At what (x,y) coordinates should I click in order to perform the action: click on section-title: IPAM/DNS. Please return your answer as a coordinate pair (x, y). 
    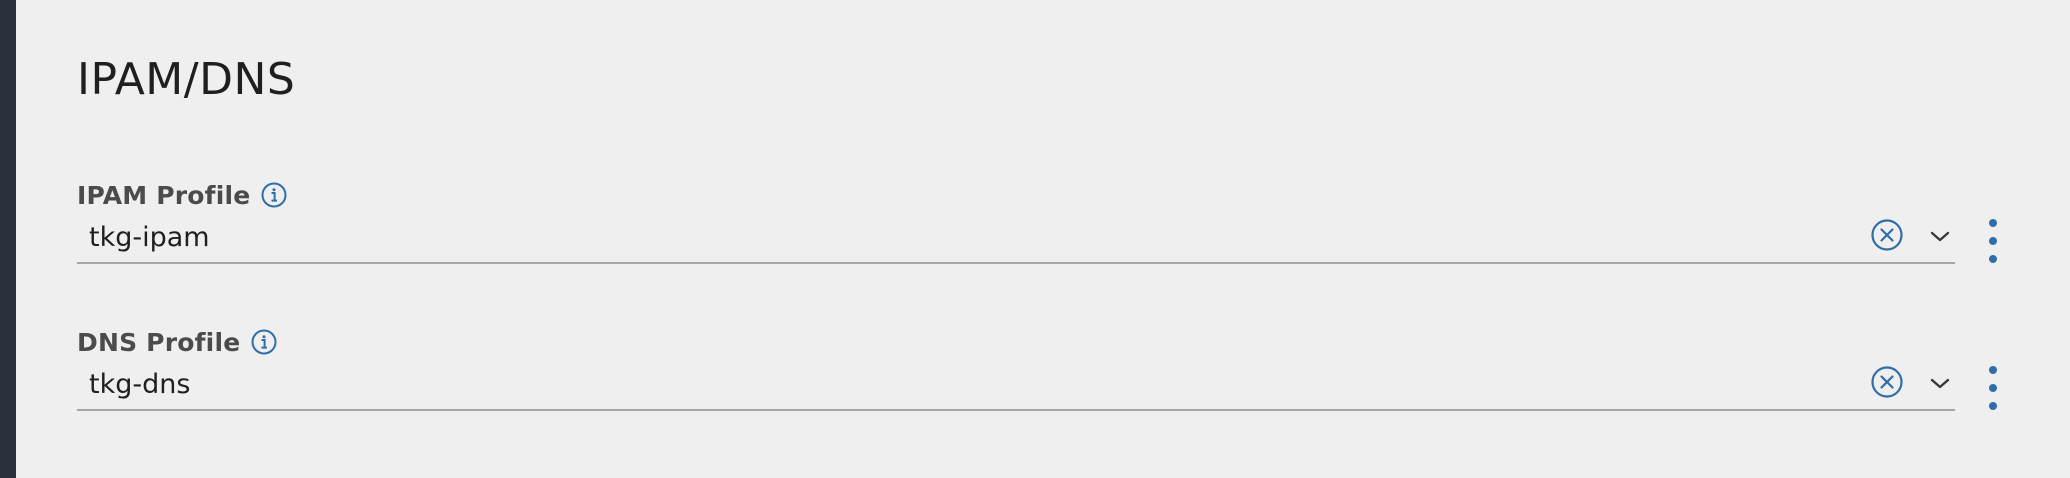
    Looking at the image, I should click on (186, 79).